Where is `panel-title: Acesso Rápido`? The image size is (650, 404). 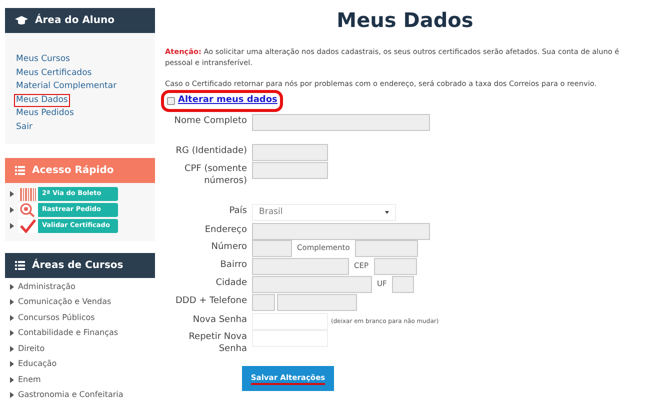
panel-title: Acesso Rápido is located at coordinates (73, 171).